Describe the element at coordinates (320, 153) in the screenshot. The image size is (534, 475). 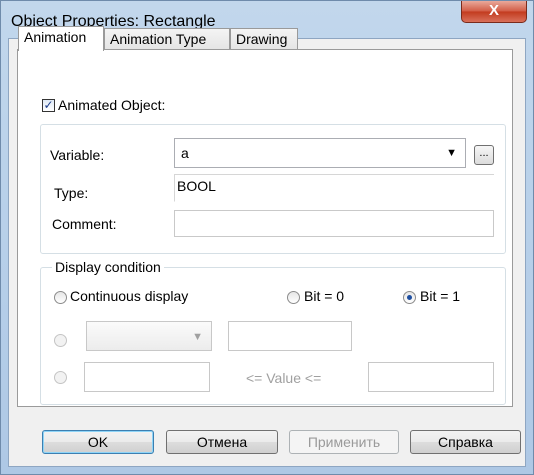
I see `variable-combobox: a ▼` at that location.